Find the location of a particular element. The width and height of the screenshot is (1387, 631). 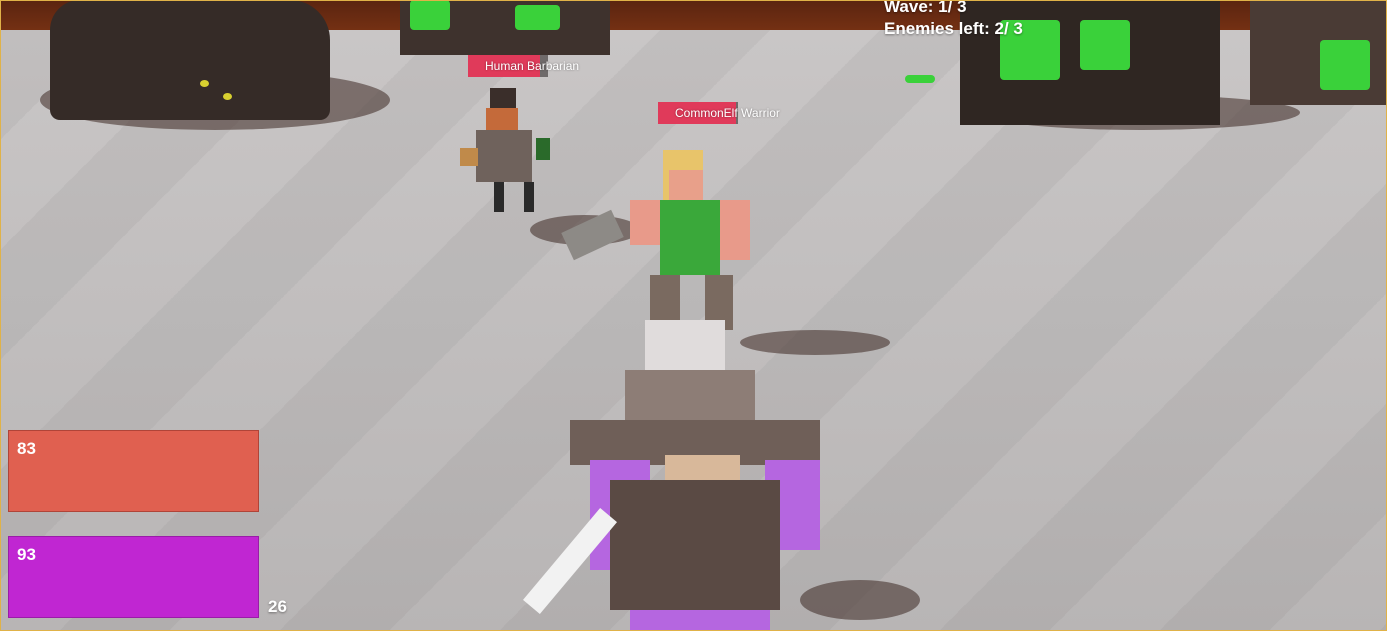

enemy-name-label: Human Barbarian is located at coordinates (532, 66).